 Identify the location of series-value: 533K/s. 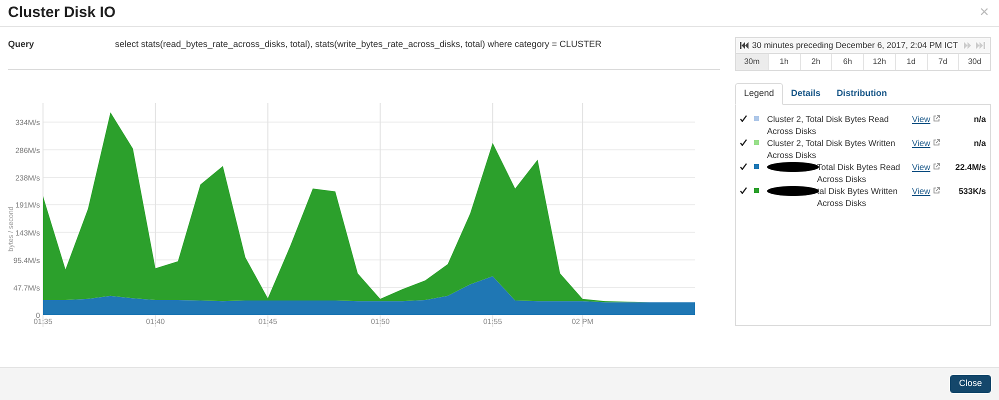
(972, 191).